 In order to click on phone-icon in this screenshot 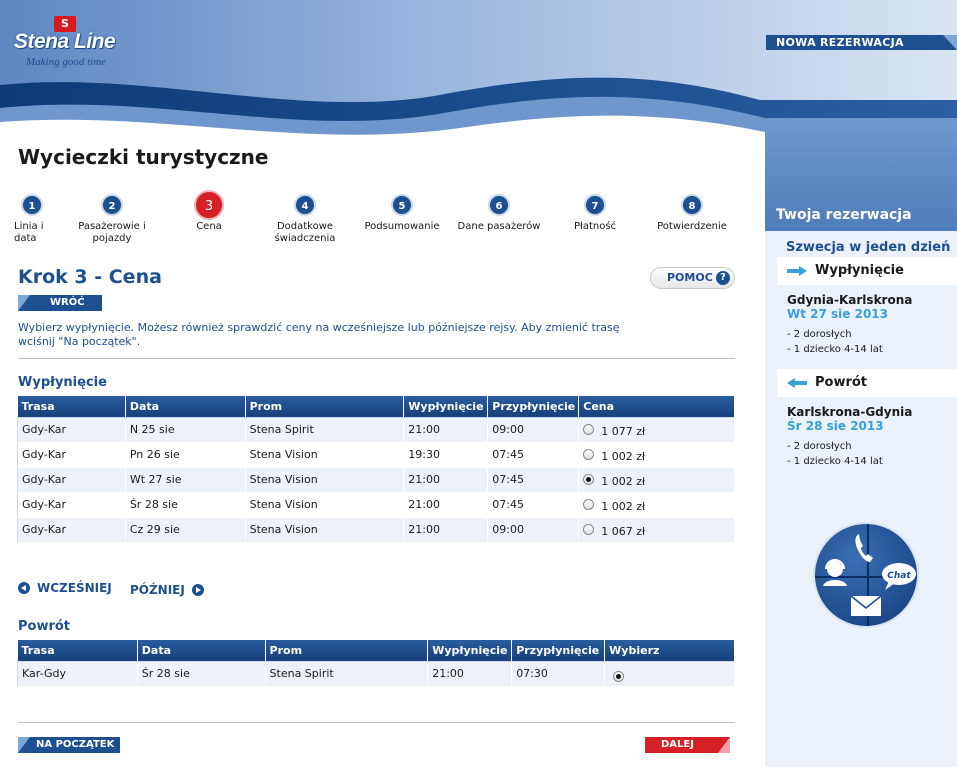, I will do `click(864, 548)`.